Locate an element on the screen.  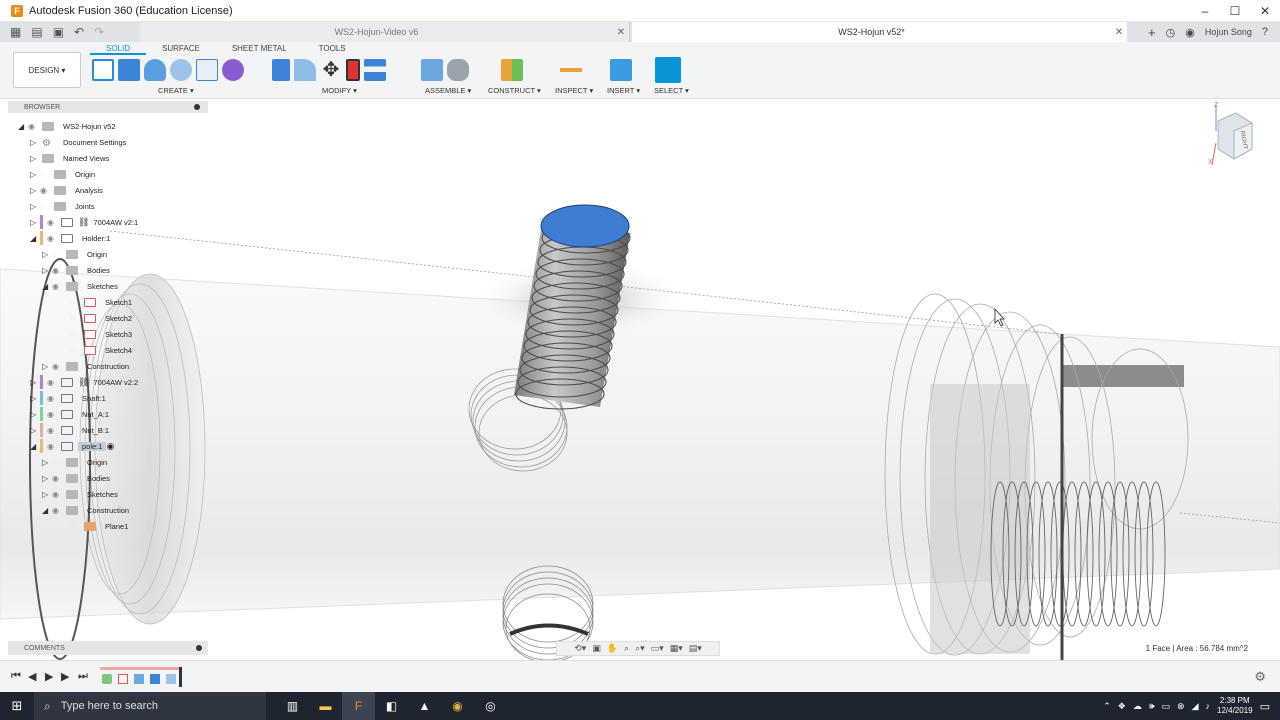
timeline-features is located at coordinates (141, 677).